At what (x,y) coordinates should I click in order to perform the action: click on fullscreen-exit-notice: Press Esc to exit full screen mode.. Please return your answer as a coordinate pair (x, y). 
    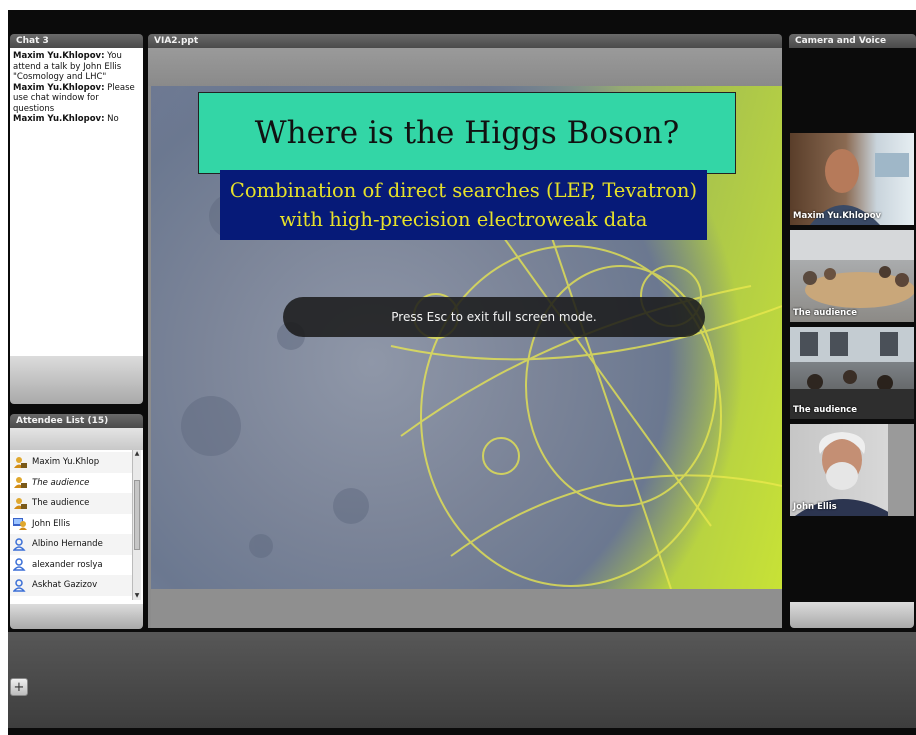
    Looking at the image, I should click on (494, 317).